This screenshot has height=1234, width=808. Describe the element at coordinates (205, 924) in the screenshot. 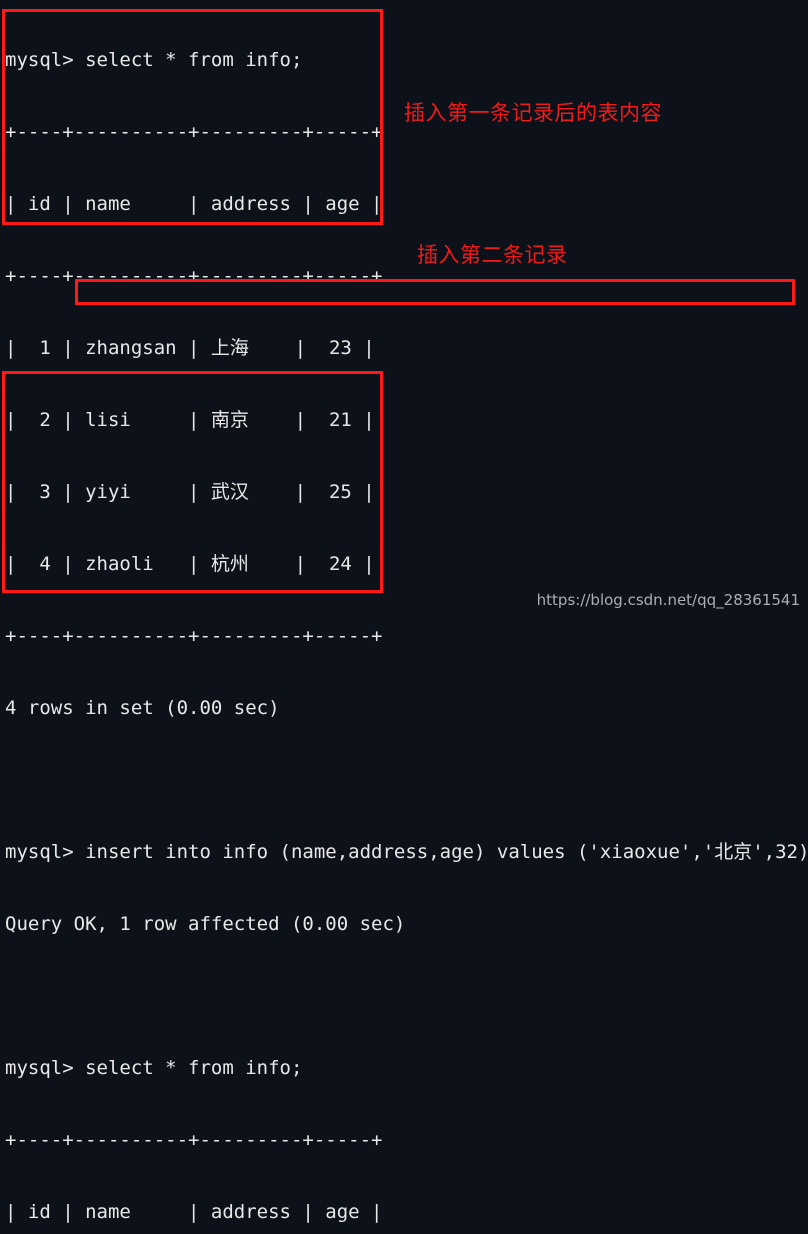

I see `terminal-line-query-ok: Query OK, 1 row affected (0.00 sec)` at that location.